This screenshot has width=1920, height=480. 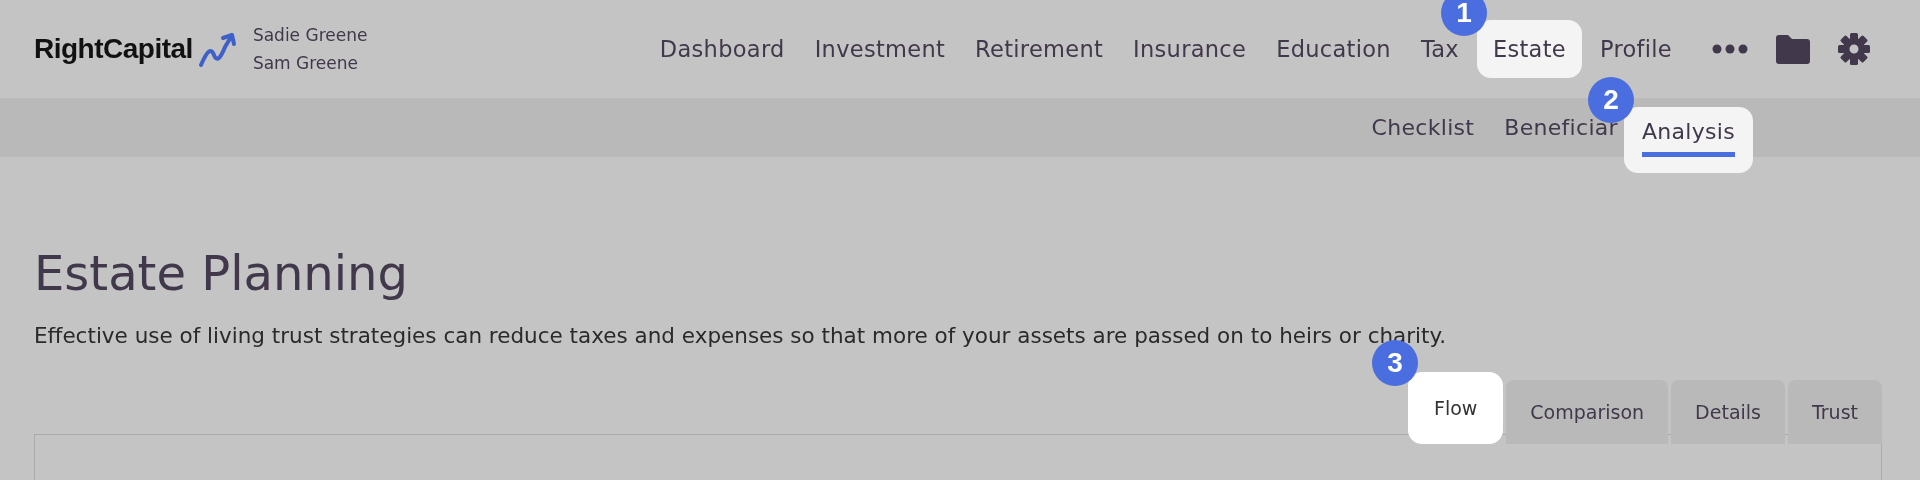 What do you see at coordinates (1688, 139) in the screenshot?
I see `subnav-tab: Analysis` at bounding box center [1688, 139].